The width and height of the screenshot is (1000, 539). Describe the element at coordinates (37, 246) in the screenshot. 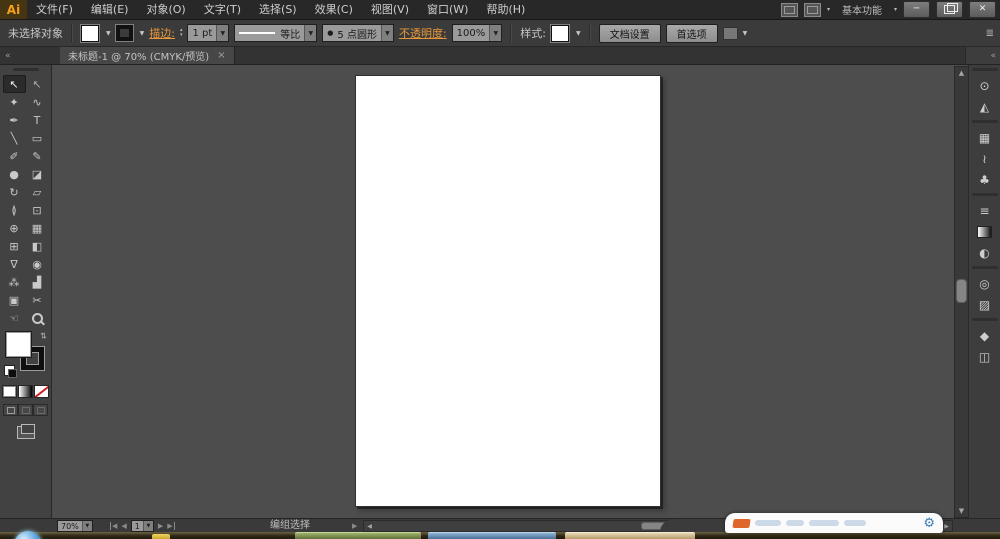

I see `gradient-tool: ◧` at that location.